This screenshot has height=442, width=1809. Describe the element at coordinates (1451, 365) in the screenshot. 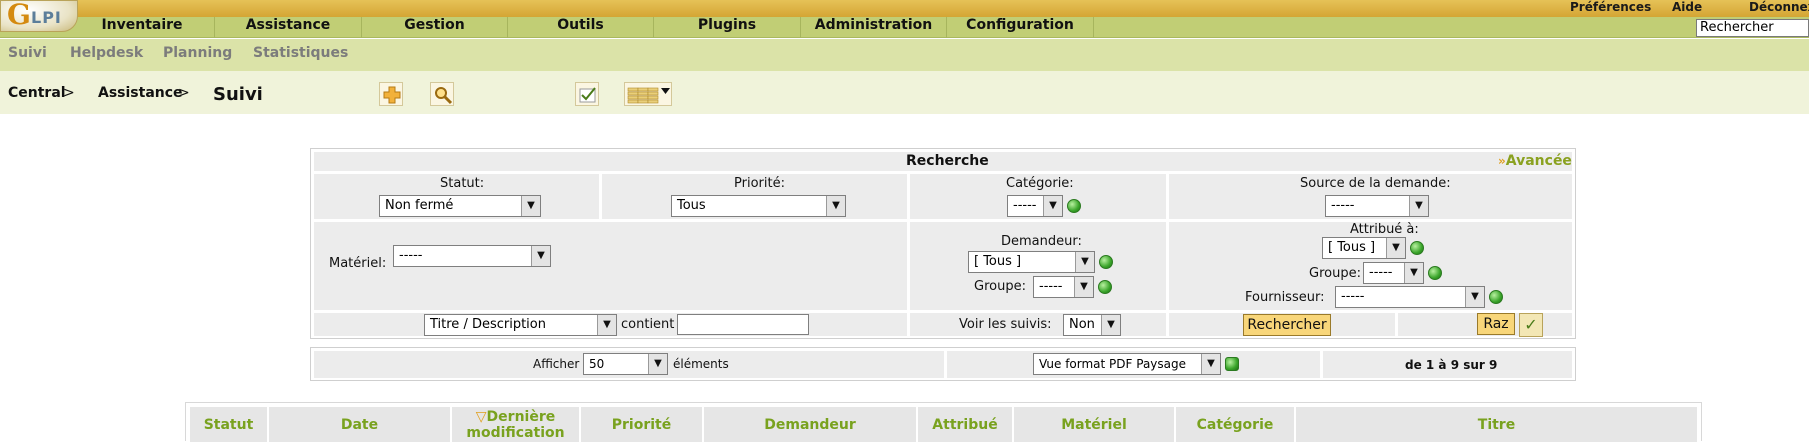

I see `pagination-range: de 1 à 9 sur 9` at that location.